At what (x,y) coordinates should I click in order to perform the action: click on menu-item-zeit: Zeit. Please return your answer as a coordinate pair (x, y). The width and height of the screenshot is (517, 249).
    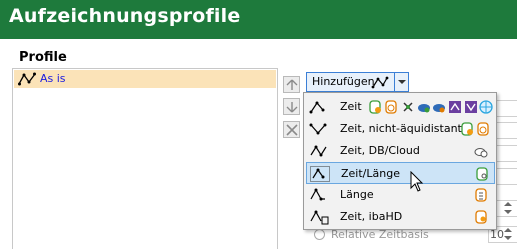
    Looking at the image, I should click on (400, 107).